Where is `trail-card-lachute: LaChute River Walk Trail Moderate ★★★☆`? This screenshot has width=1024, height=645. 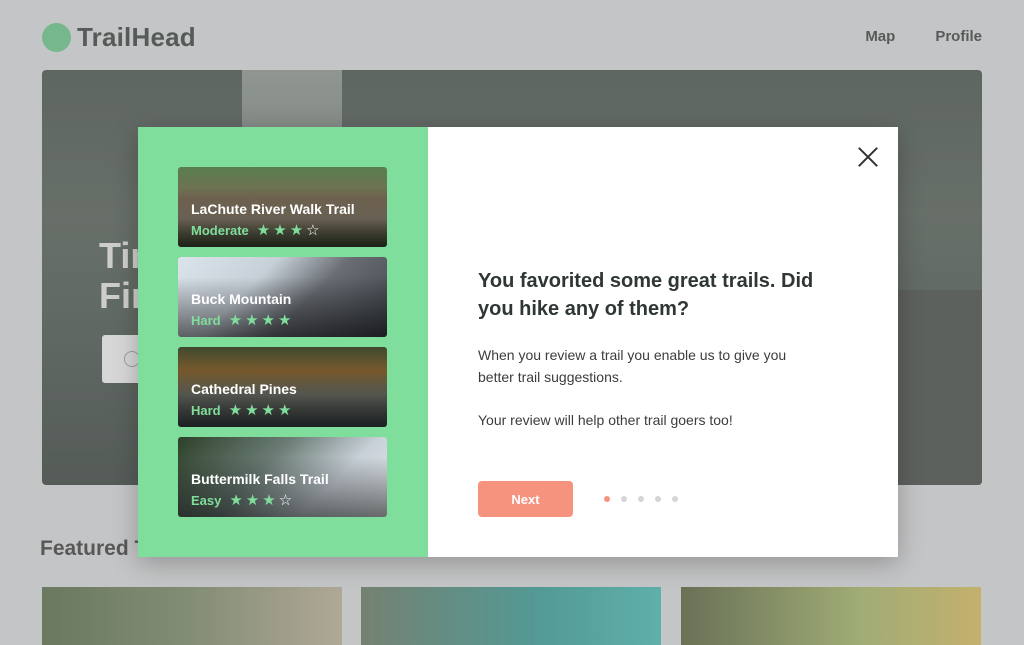
trail-card-lachute: LaChute River Walk Trail Moderate ★★★☆ is located at coordinates (282, 207).